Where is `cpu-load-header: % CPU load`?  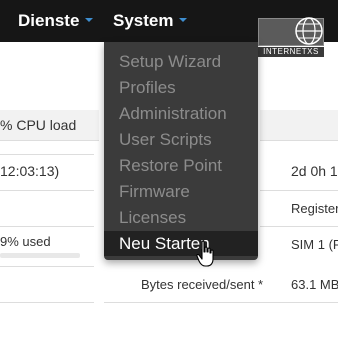 cpu-load-header: % CPU load is located at coordinates (38, 125).